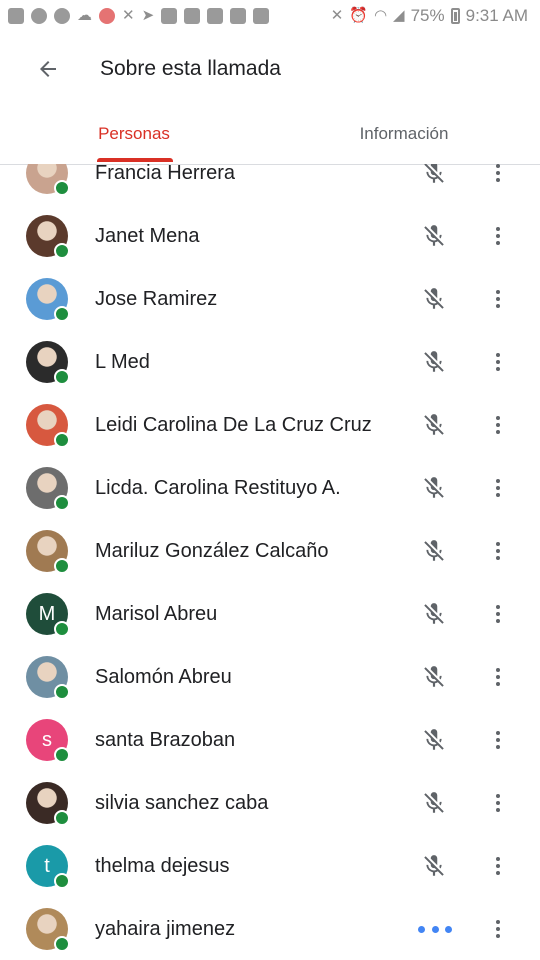  Describe the element at coordinates (427, 15) in the screenshot. I see `battery-percent: 75%` at that location.